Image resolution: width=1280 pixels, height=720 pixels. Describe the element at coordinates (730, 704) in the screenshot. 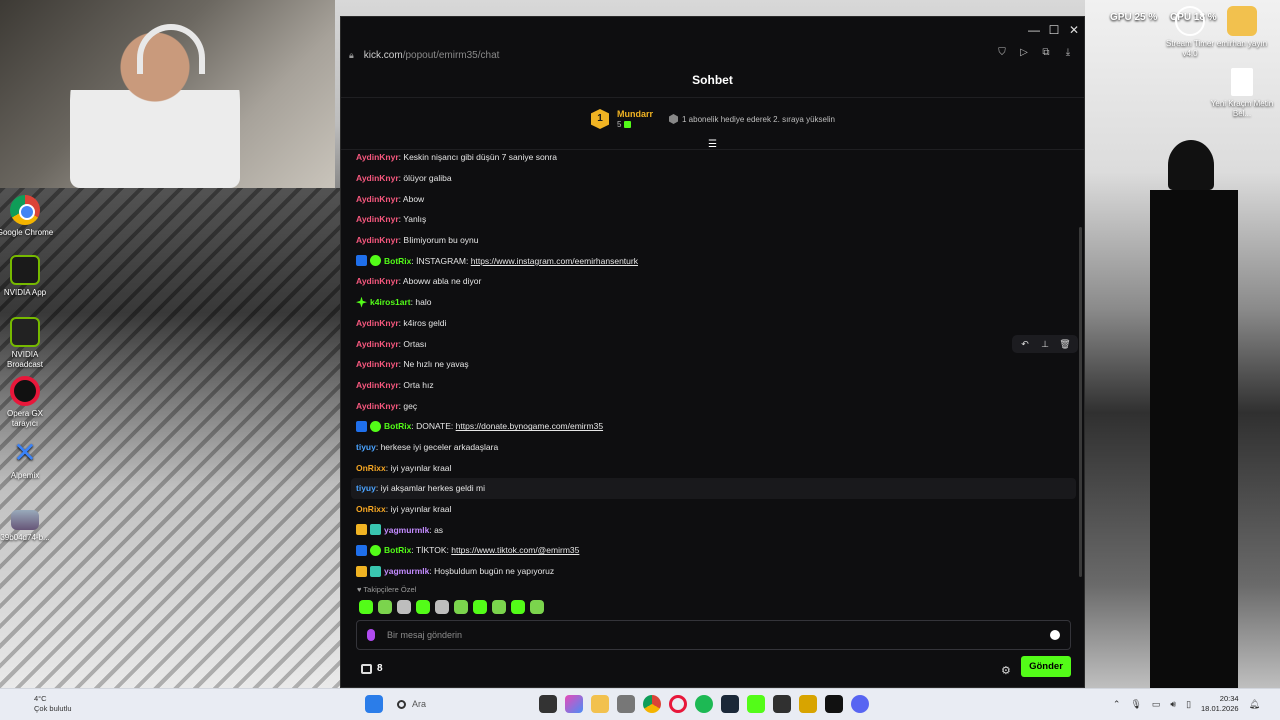

I see `steam-icon` at that location.